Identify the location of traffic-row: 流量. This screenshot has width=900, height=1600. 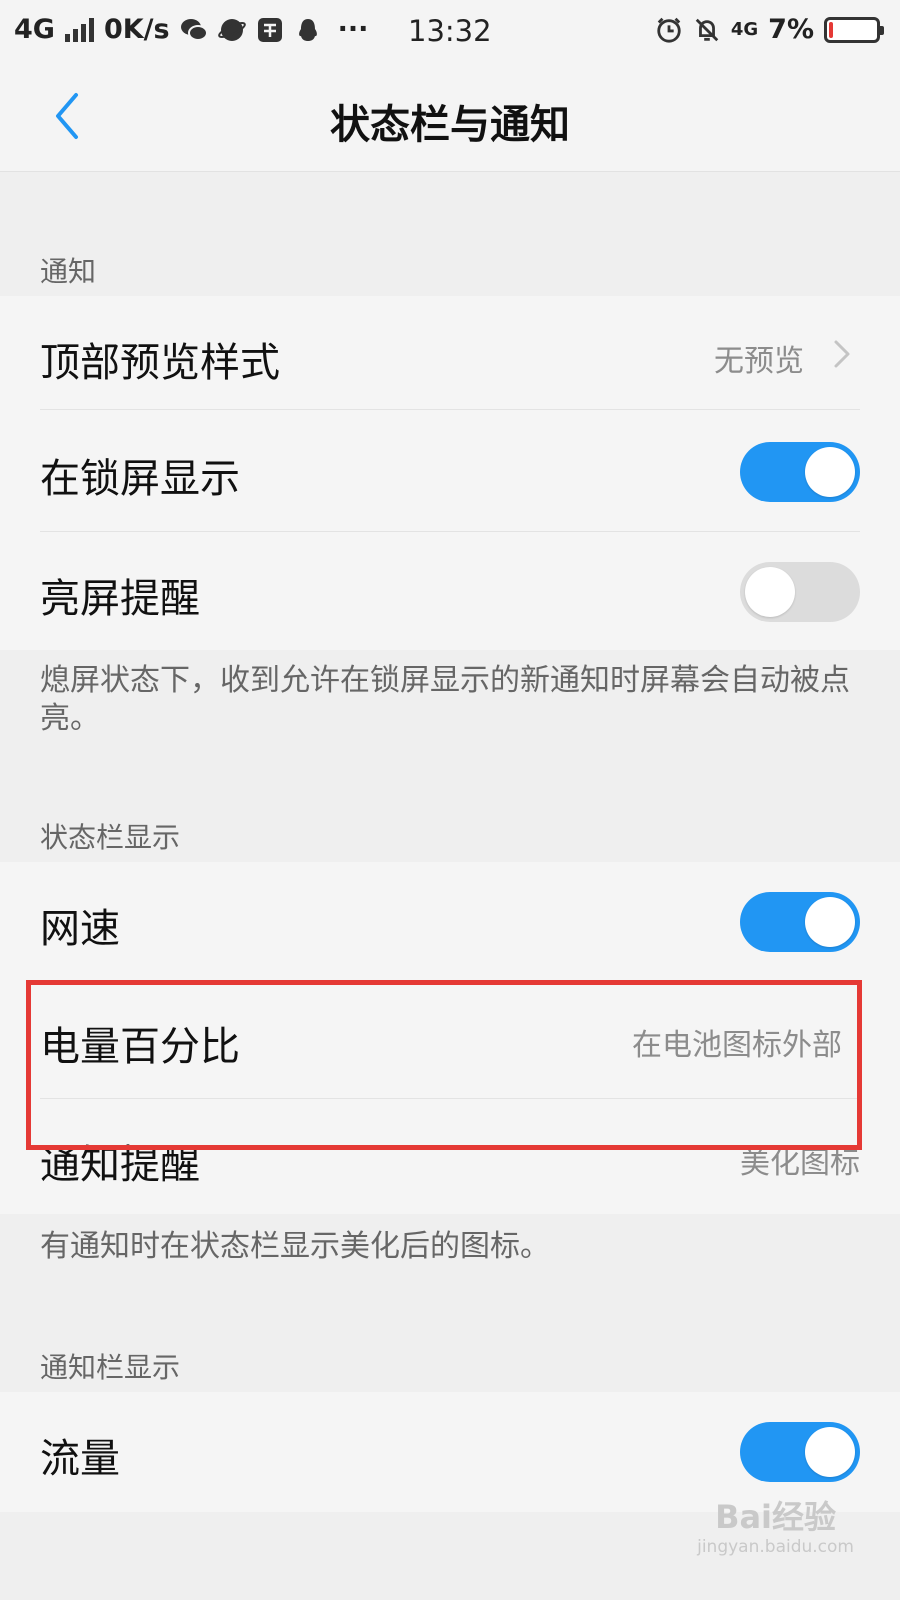
(450, 1452).